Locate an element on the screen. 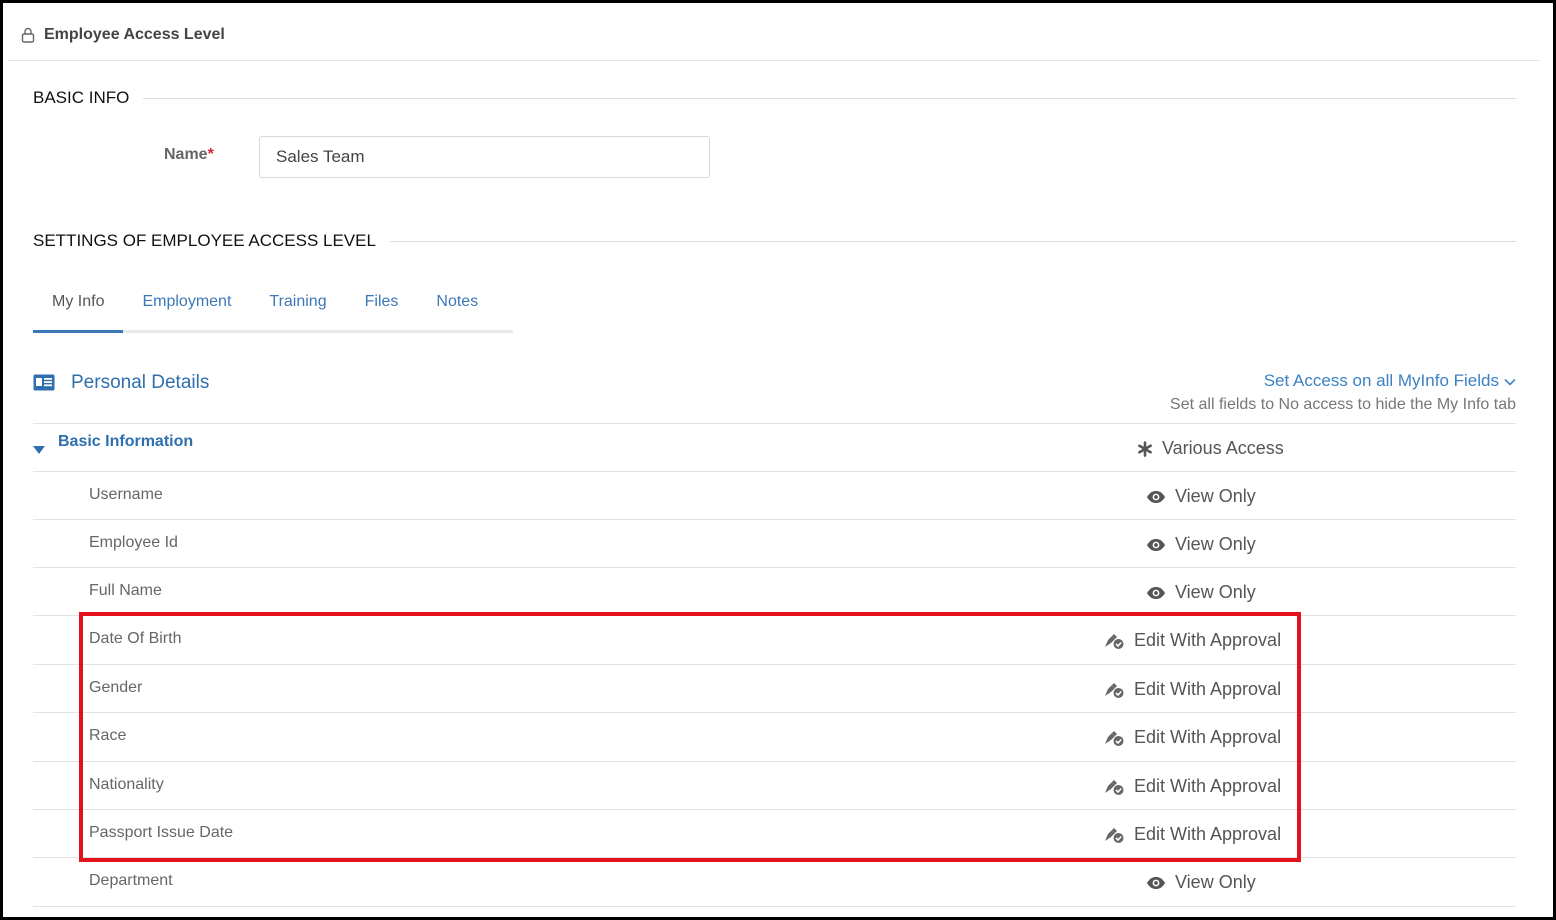 The height and width of the screenshot is (920, 1556). settings-heading-label: SETTINGS OF EMPLOYEE ACCESS LEVEL is located at coordinates (204, 240).